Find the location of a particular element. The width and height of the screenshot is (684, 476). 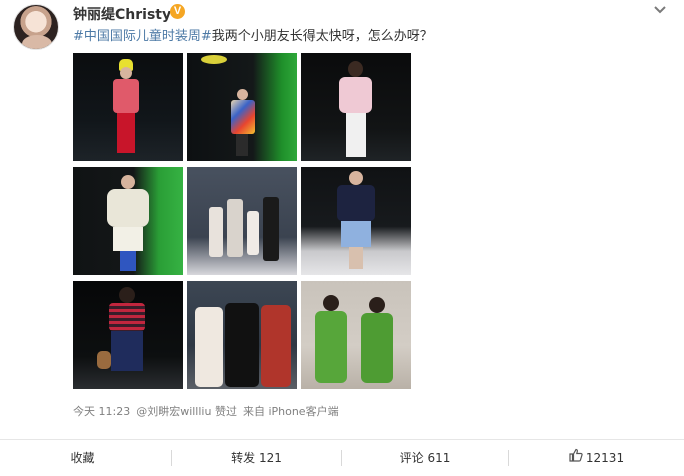

hashtag-link: #中国国际儿童时装周# is located at coordinates (142, 36).